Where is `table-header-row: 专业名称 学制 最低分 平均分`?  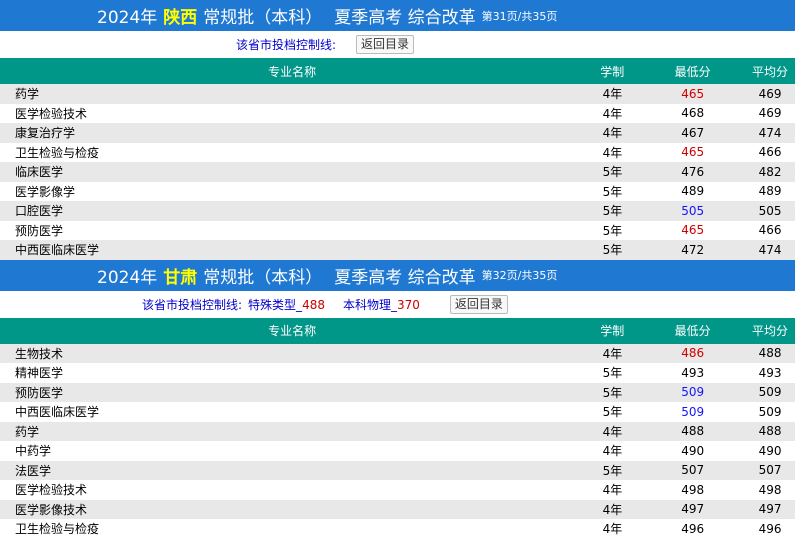 table-header-row: 专业名称 学制 最低分 平均分 is located at coordinates (397, 330).